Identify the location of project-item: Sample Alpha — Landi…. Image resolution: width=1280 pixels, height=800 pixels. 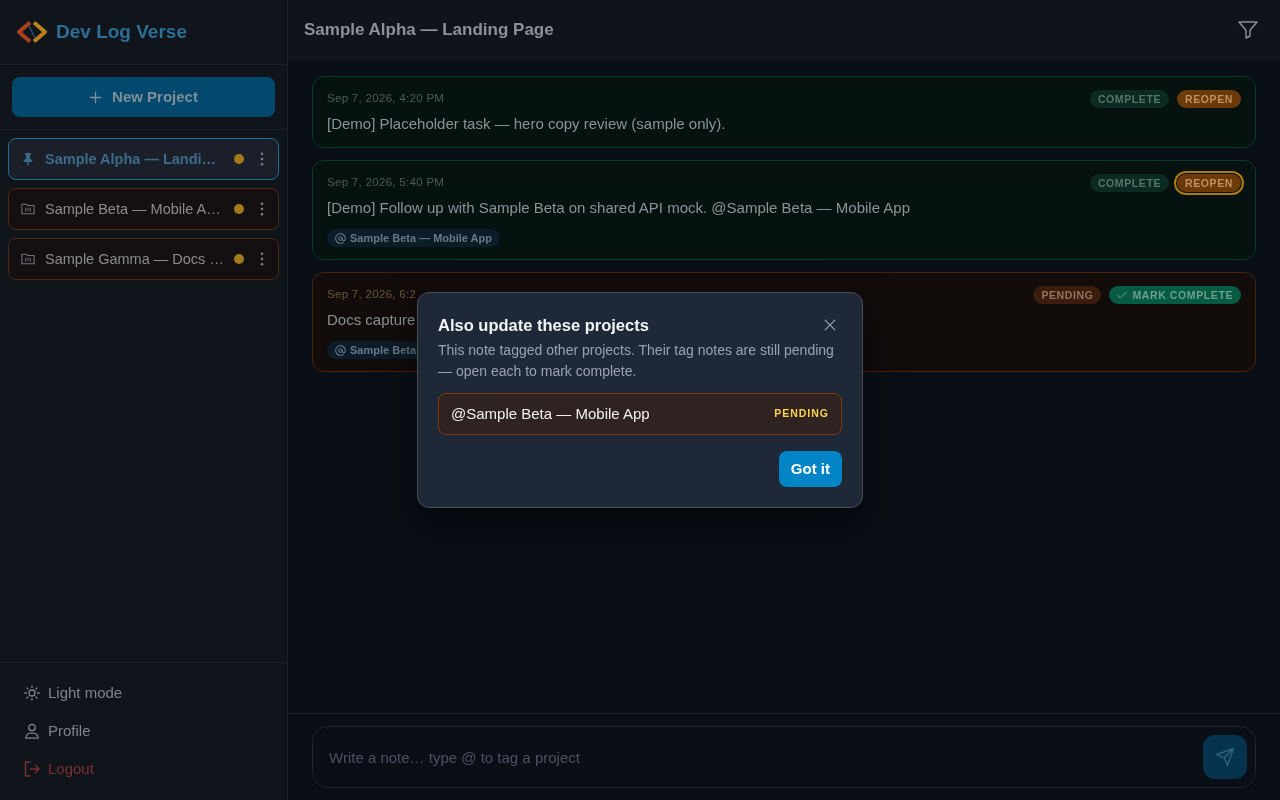
(143, 159).